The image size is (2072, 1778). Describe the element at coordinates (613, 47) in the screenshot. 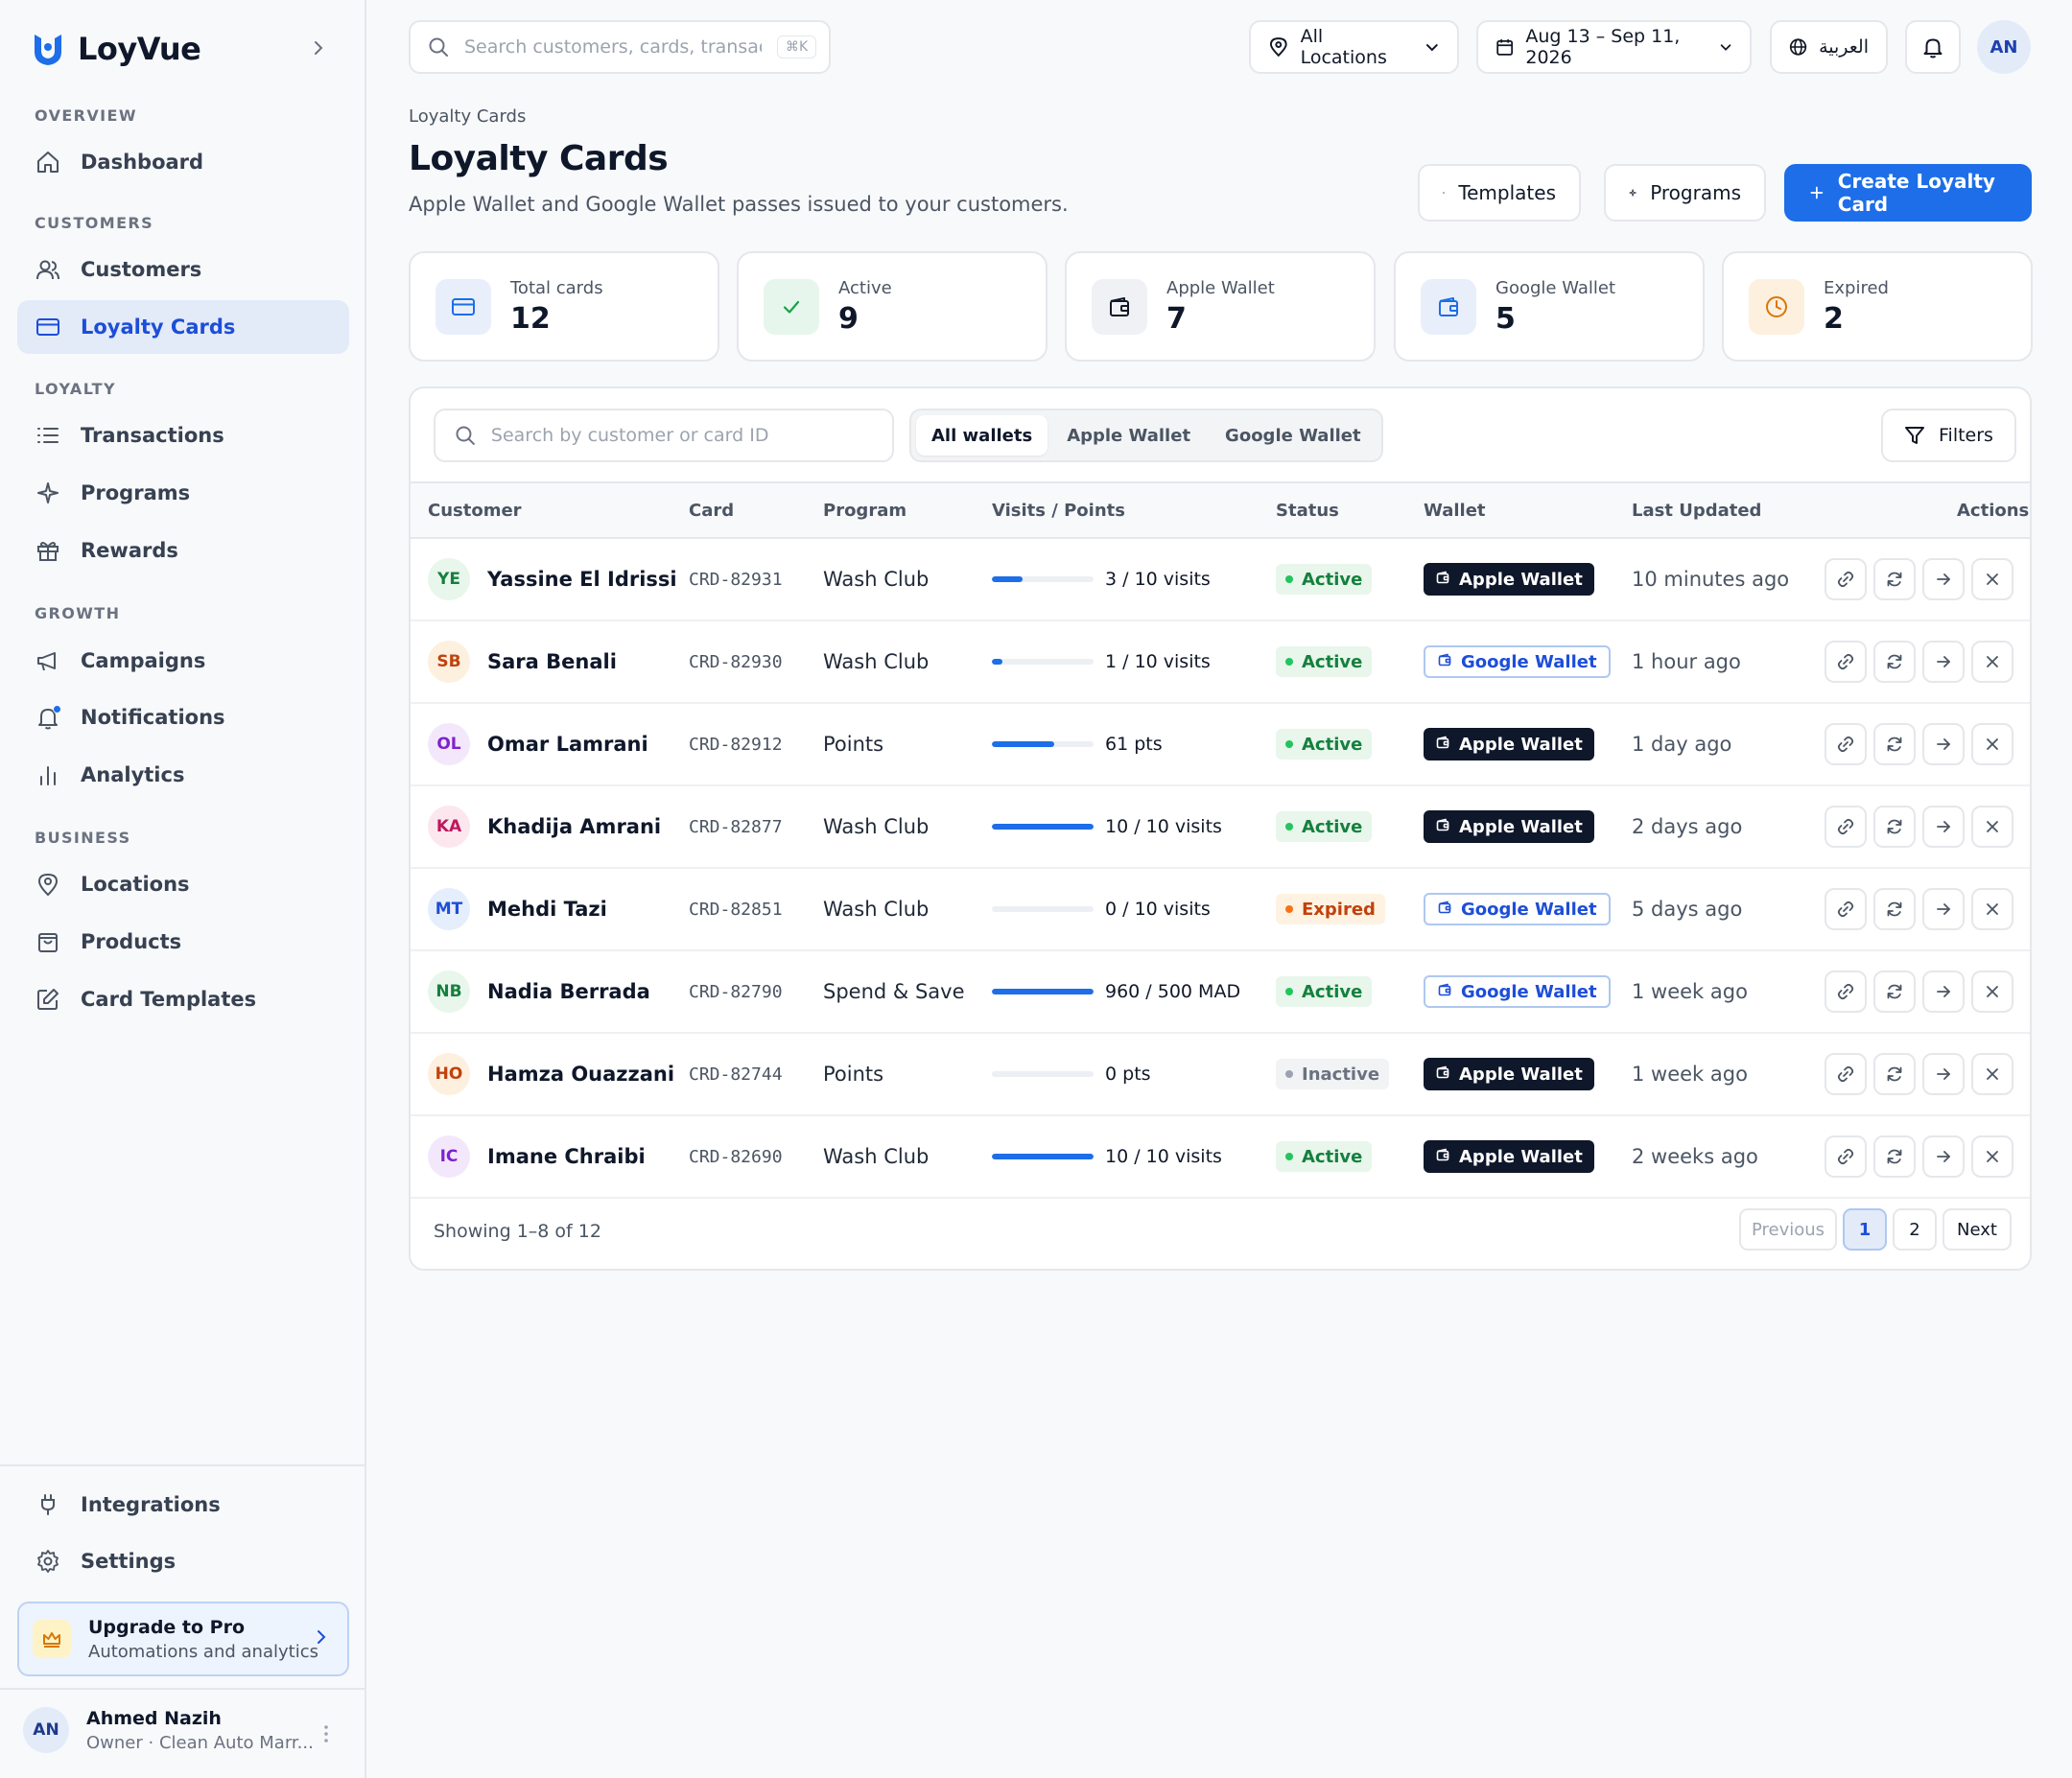

I see `global-search-input` at that location.